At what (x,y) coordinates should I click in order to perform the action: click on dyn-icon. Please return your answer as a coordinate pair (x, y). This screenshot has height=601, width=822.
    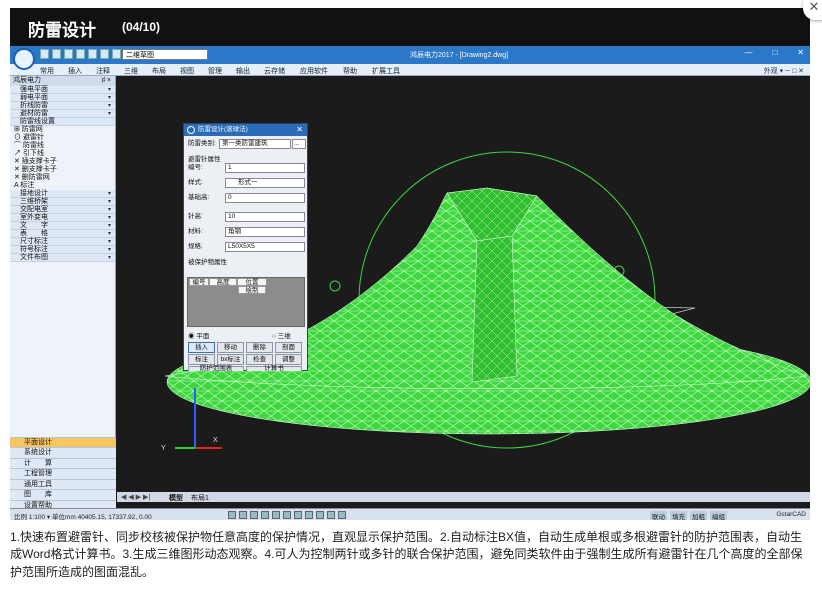
    Looking at the image, I should click on (309, 515).